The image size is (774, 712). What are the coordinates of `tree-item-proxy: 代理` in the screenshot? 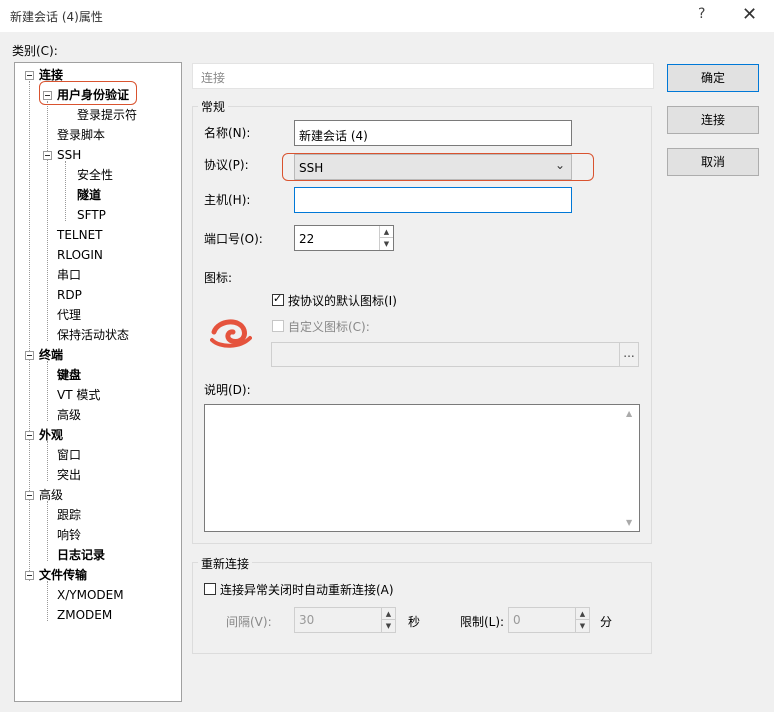 It's located at (69, 315).